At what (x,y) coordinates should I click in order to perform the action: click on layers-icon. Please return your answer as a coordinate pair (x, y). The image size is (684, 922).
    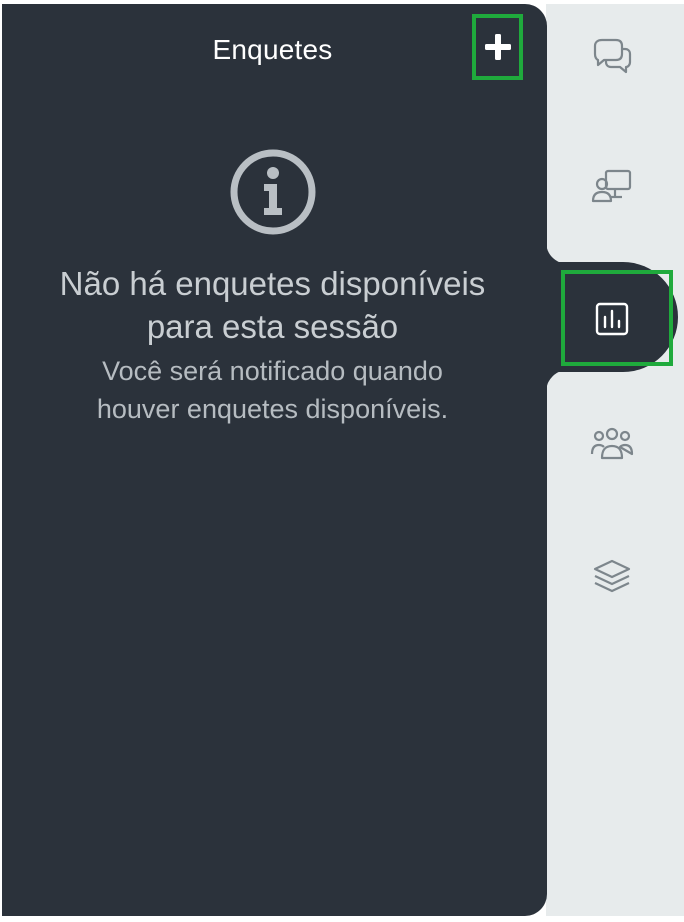
    Looking at the image, I should click on (612, 576).